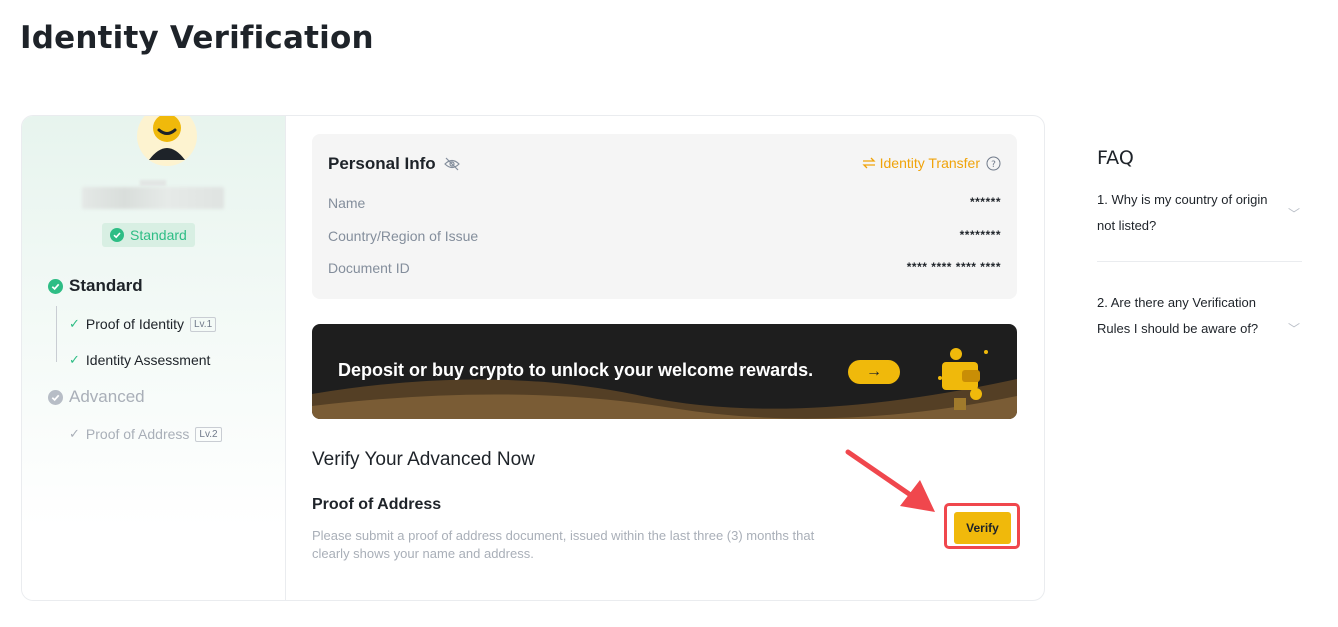  What do you see at coordinates (208, 434) in the screenshot?
I see `level-tag: Lv.2` at bounding box center [208, 434].